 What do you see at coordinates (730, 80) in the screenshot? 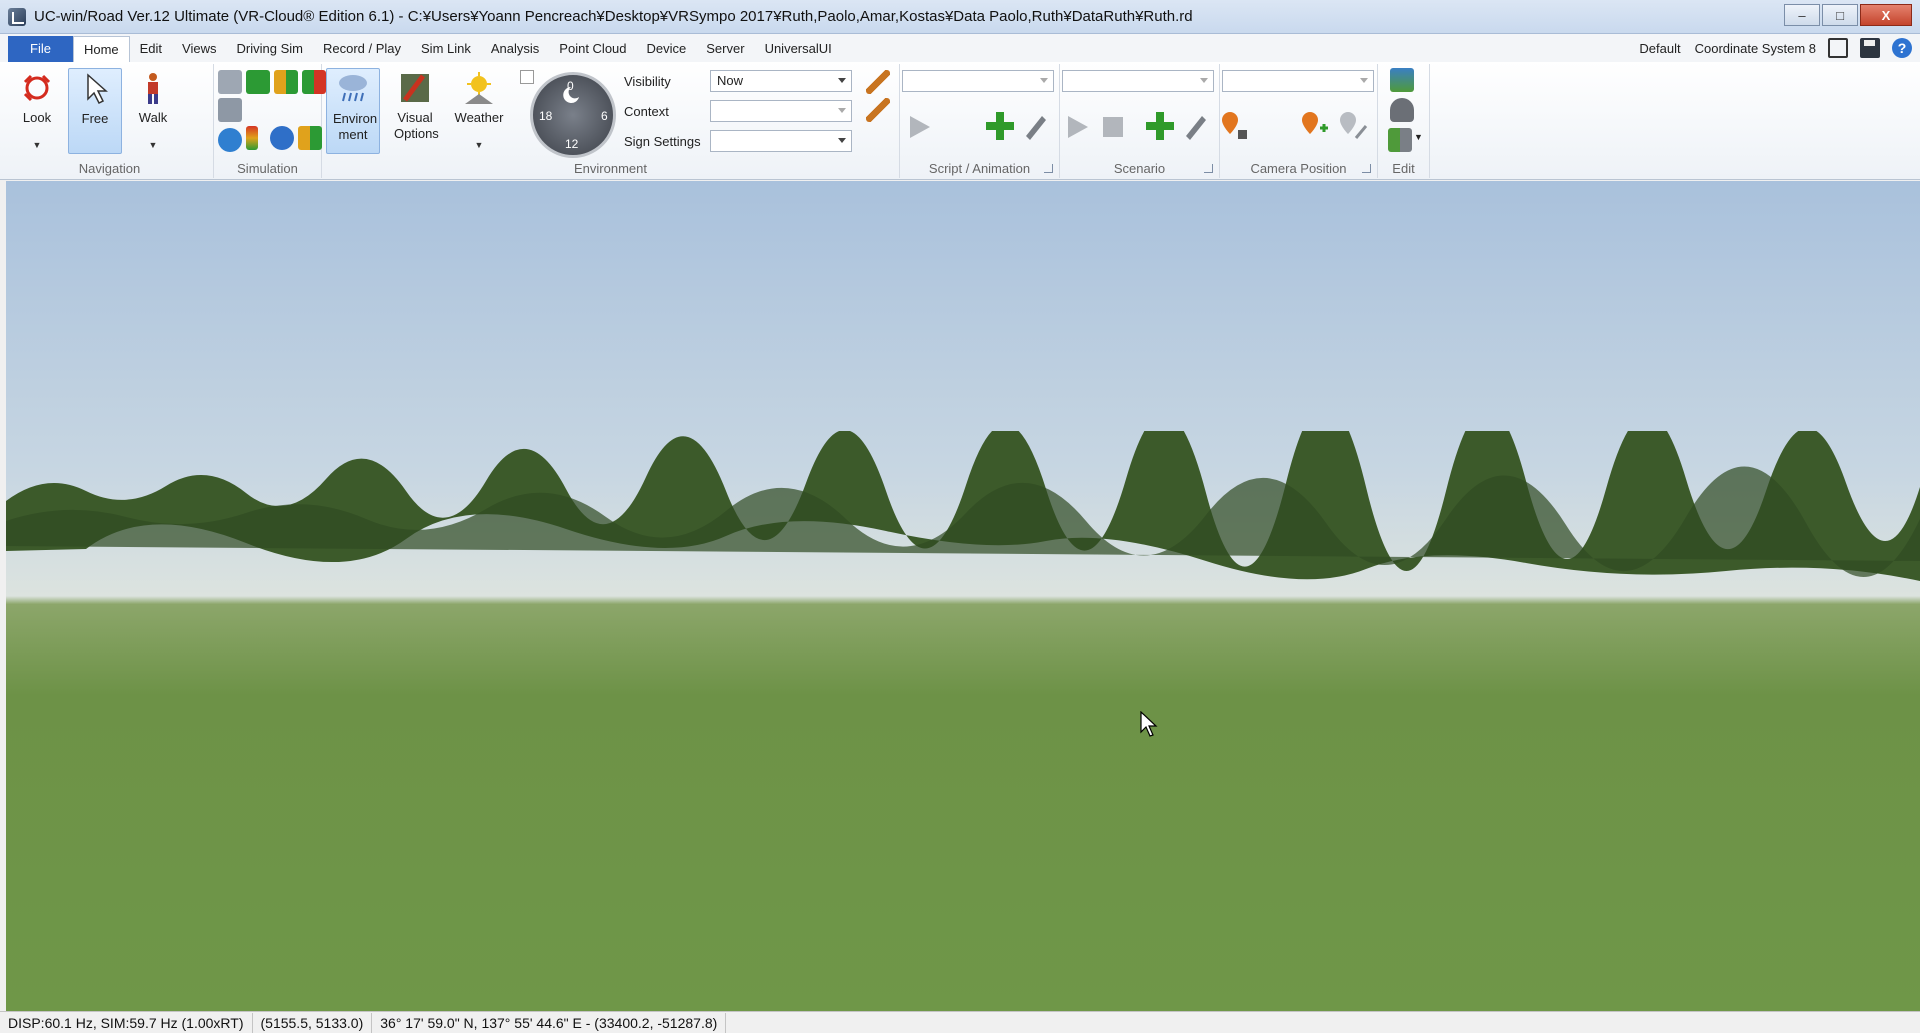
I see `visibility-value: Now` at bounding box center [730, 80].